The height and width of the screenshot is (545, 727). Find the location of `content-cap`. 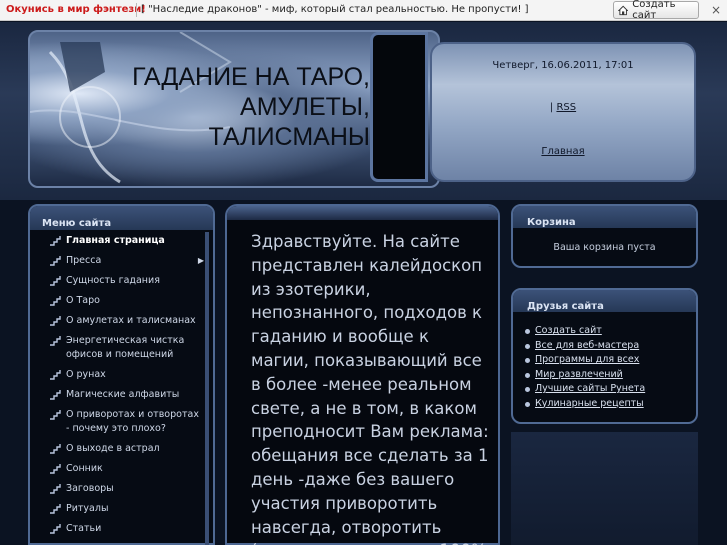

content-cap is located at coordinates (362, 213).